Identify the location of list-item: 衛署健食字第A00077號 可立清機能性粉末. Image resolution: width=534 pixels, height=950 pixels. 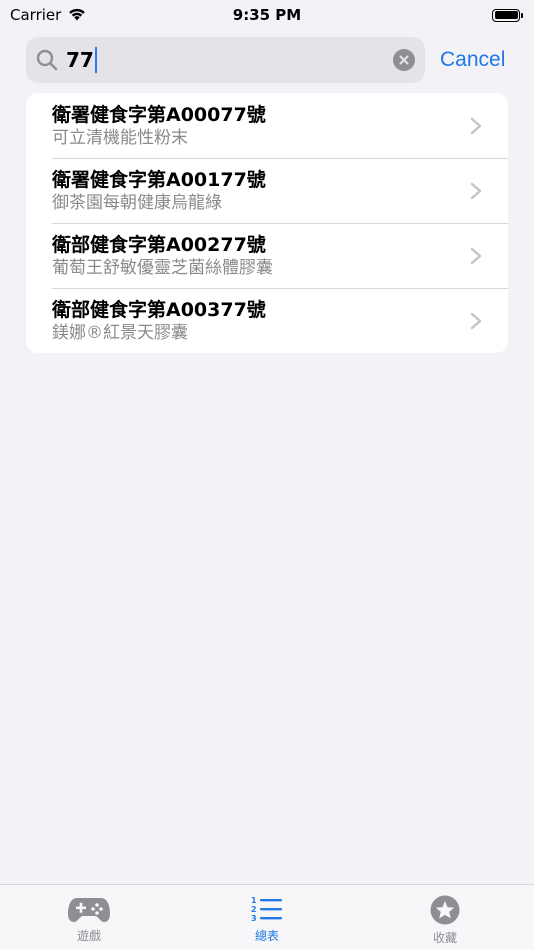
(267, 125).